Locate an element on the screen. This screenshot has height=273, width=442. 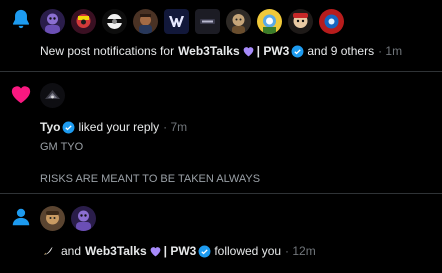
timestamp: · 1m is located at coordinates (390, 51).